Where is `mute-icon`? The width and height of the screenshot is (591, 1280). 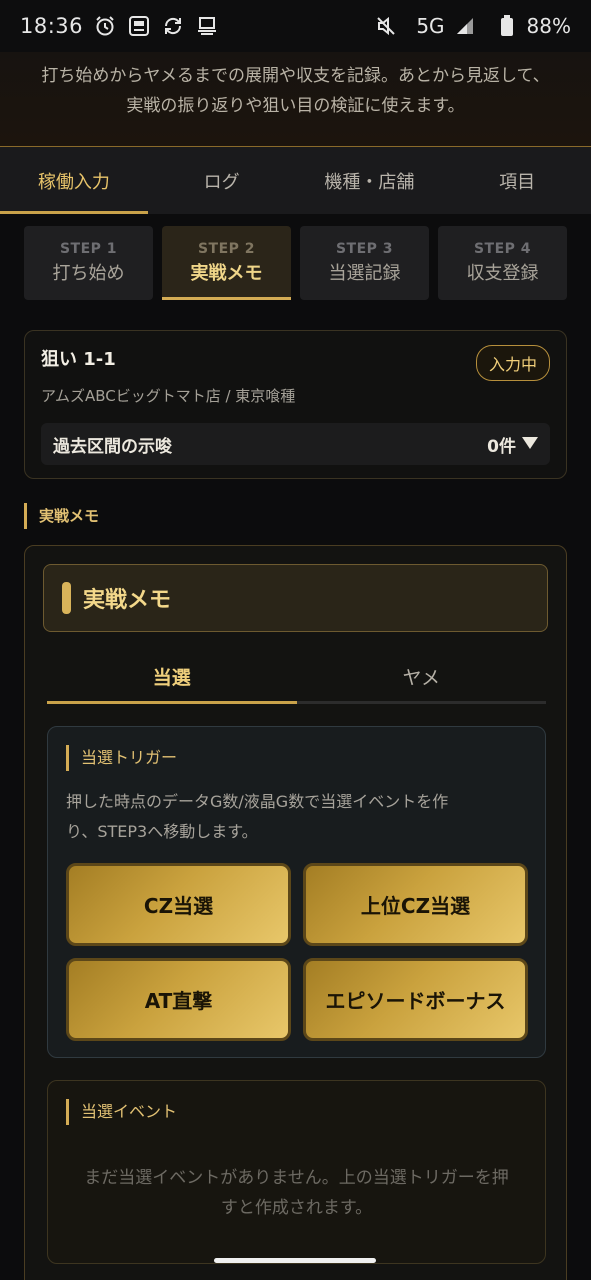
mute-icon is located at coordinates (386, 26).